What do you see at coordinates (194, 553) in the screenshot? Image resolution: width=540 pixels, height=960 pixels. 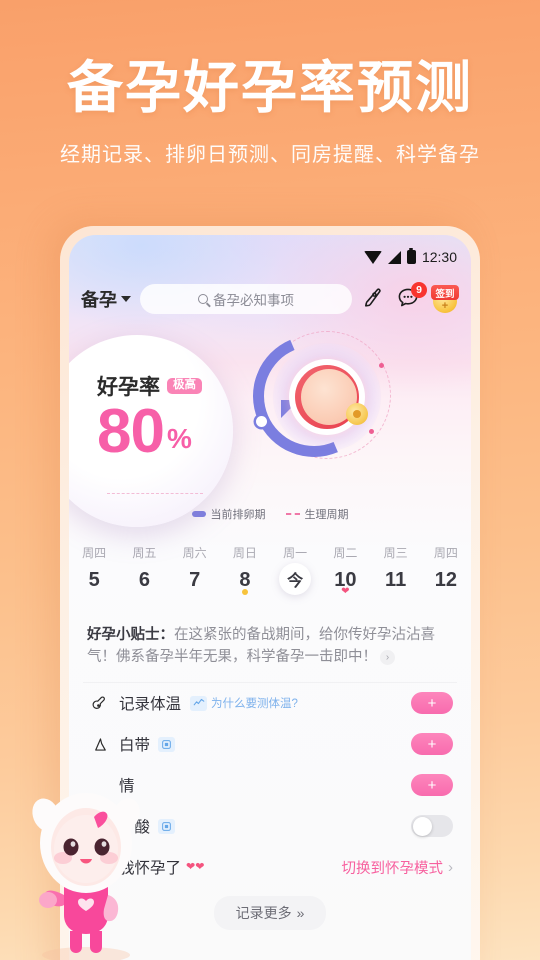 I see `calendar-weekday: 周六` at bounding box center [194, 553].